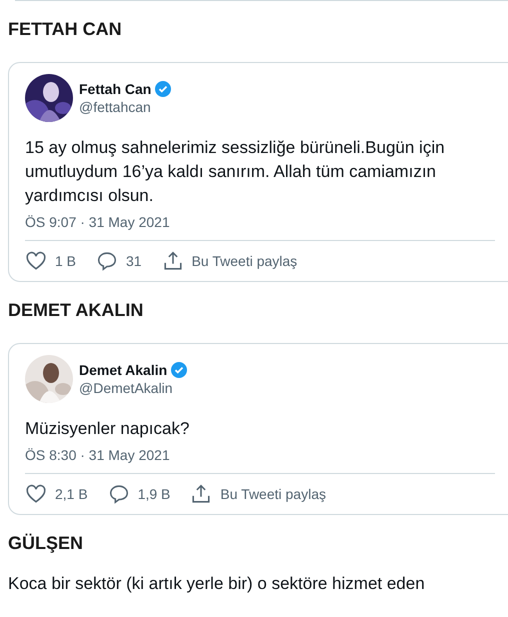  I want to click on tweet-timestamp: ÖS 8:30 · 31 May 2021, so click(266, 455).